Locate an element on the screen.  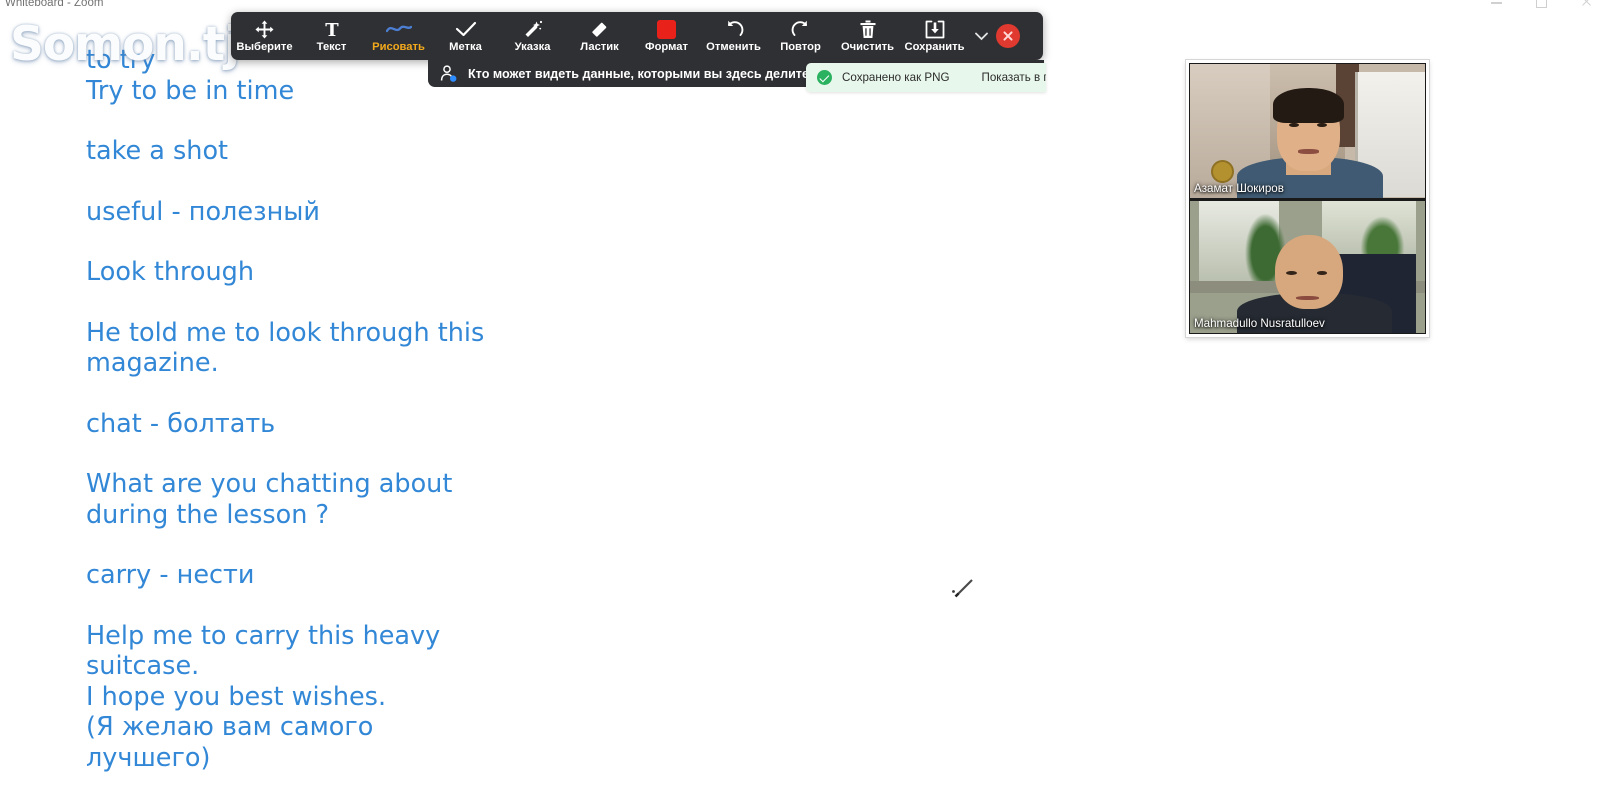
tool-clear: Очистить is located at coordinates (867, 36).